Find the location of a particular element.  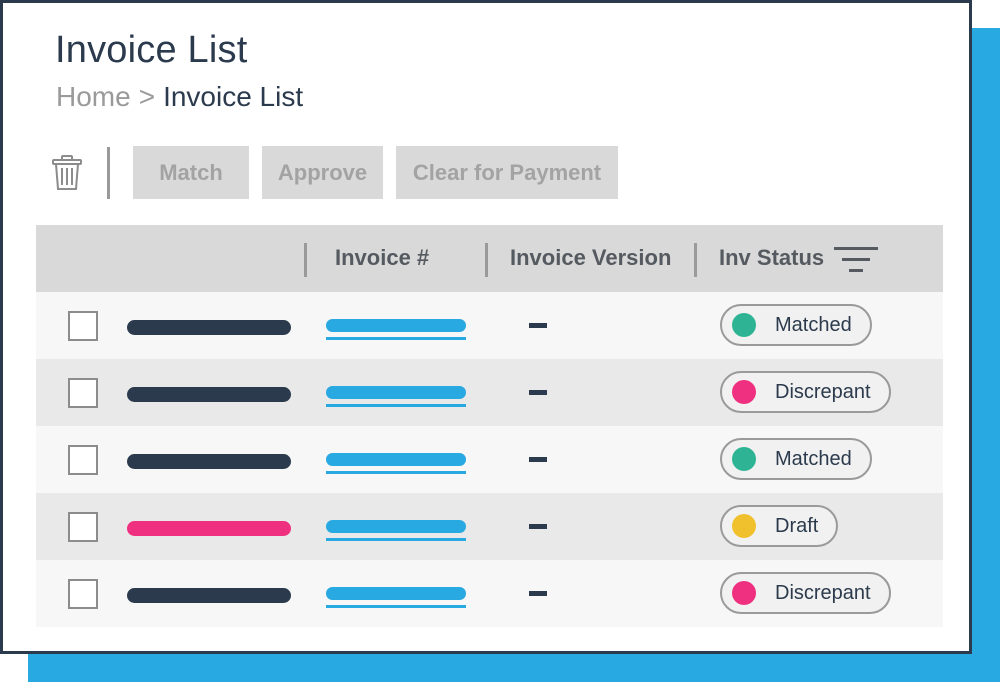

breadcrumb: Home > Invoice List is located at coordinates (179, 97).